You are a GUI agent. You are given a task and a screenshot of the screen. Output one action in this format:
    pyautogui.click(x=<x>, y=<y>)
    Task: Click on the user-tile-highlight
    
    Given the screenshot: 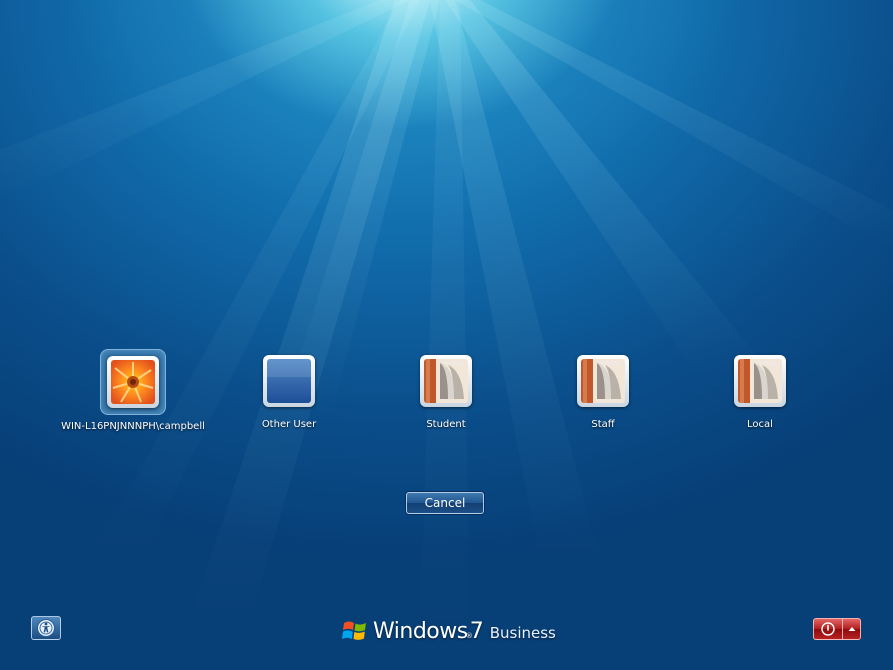 What is the action you would take?
    pyautogui.click(x=133, y=382)
    